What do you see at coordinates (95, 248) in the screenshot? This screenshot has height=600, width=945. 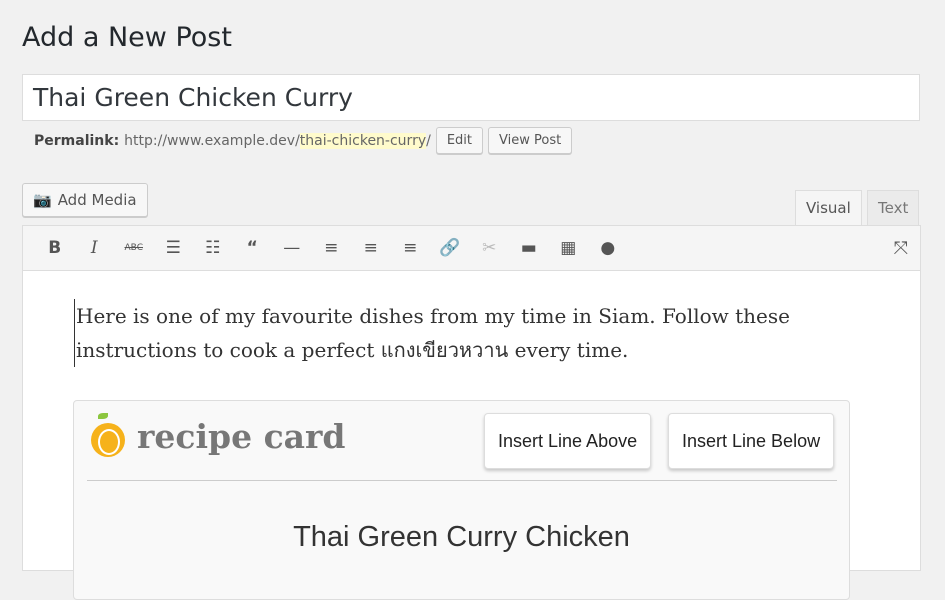 I see `italic-icon: I` at bounding box center [95, 248].